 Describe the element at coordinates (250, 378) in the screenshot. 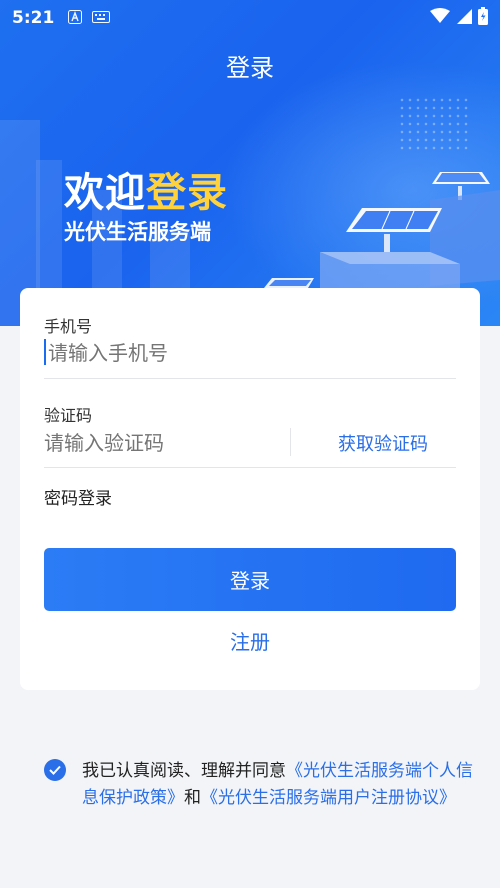

I see `phone-divider` at that location.